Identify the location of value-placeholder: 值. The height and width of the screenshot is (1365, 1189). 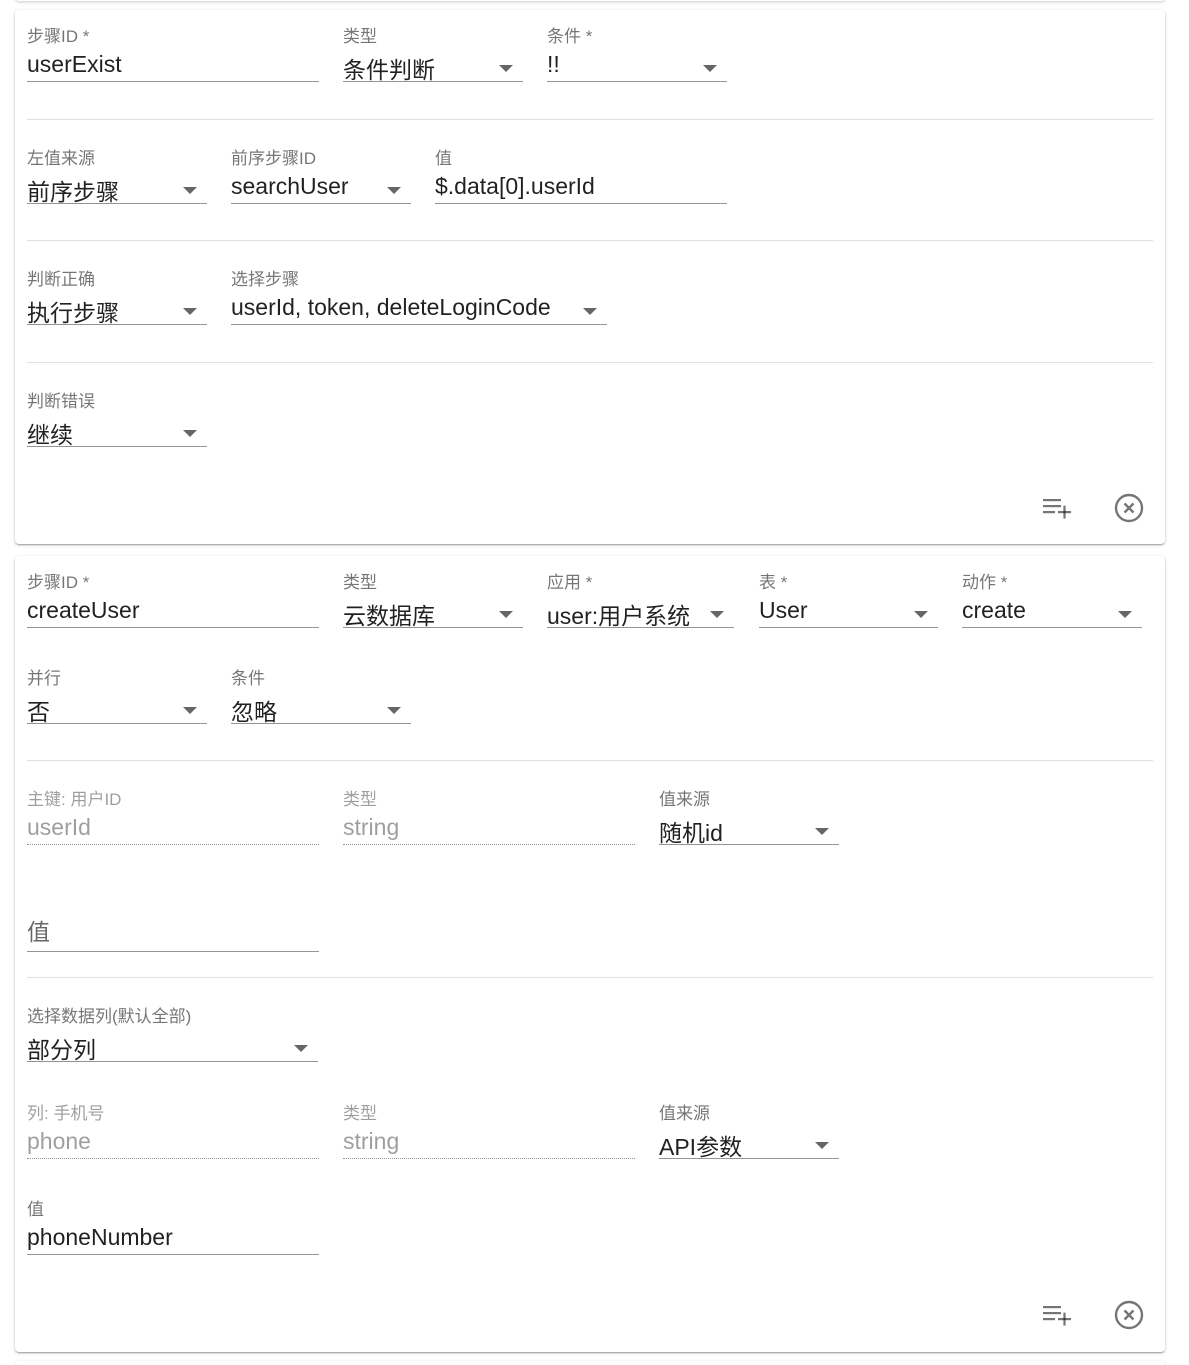
(38, 932).